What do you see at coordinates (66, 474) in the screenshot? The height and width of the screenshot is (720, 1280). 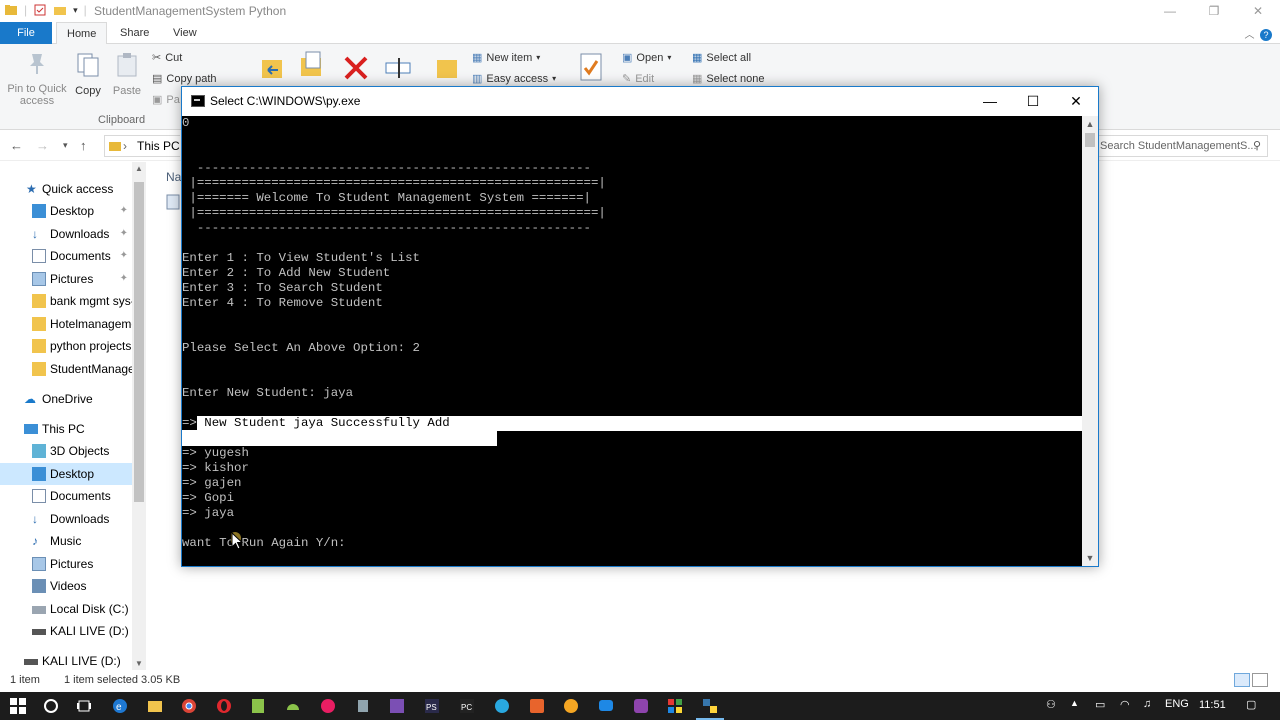 I see `sidebar-item-desktop-pc: Desktop` at bounding box center [66, 474].